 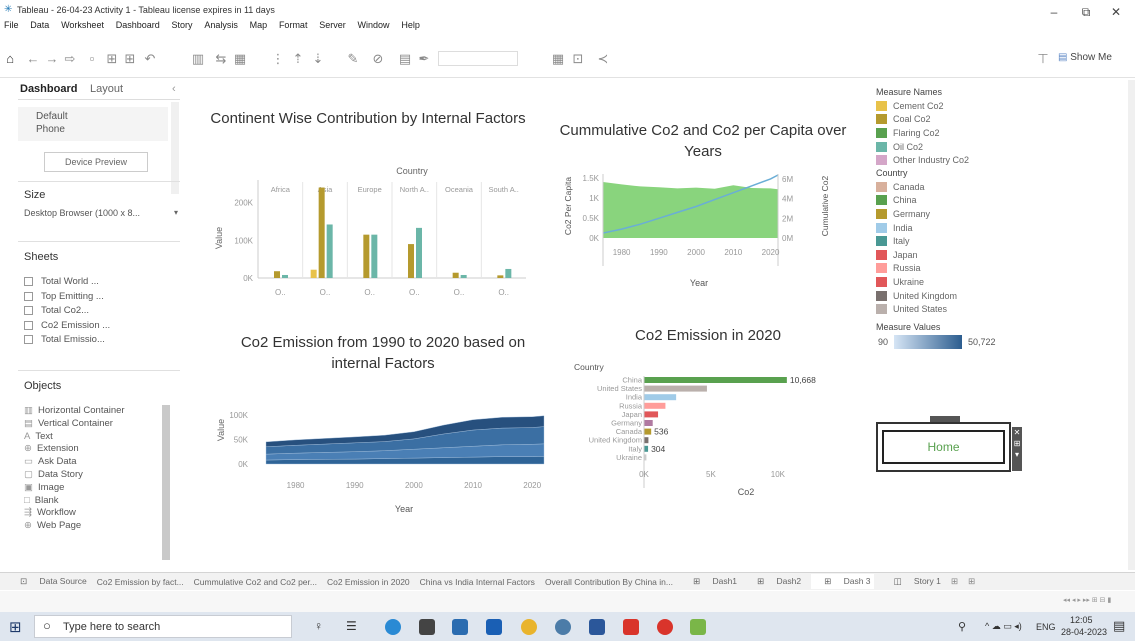 I want to click on close-icon: ✕, so click(x=1116, y=12).